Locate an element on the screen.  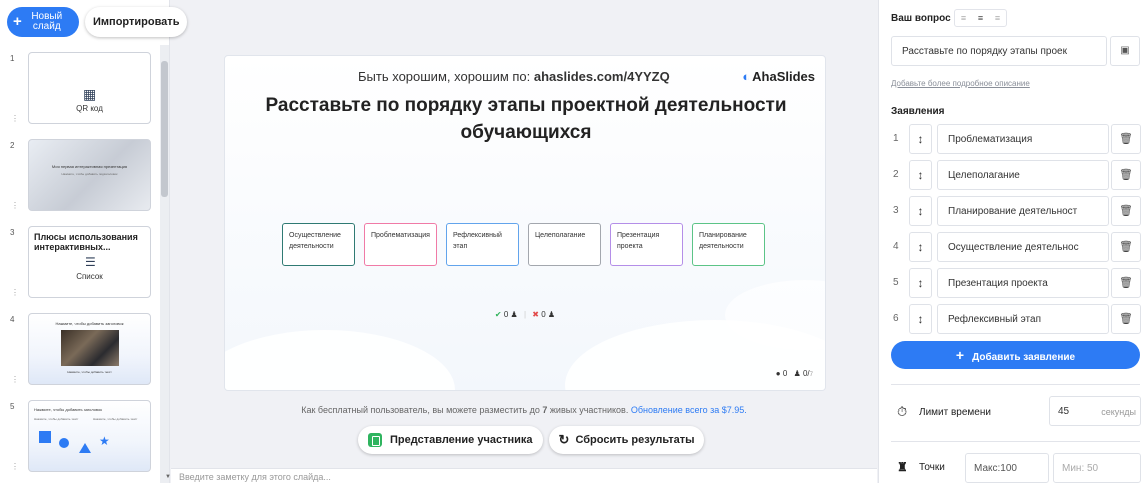
statement-row: 3 ↕ Планирование деятельност 🗑 is located at coordinates (1016, 211).